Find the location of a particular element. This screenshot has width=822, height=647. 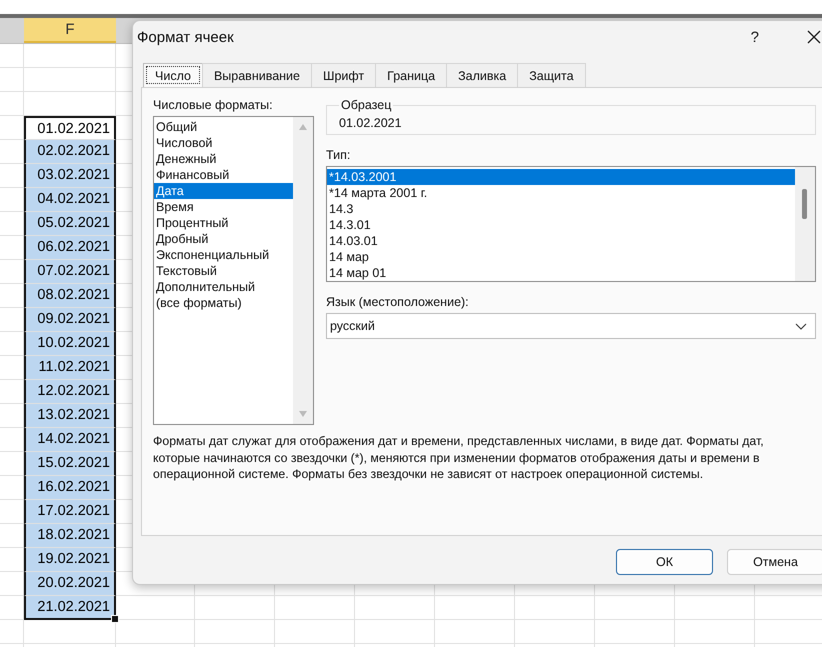

list-item: Денежный is located at coordinates (223, 159).